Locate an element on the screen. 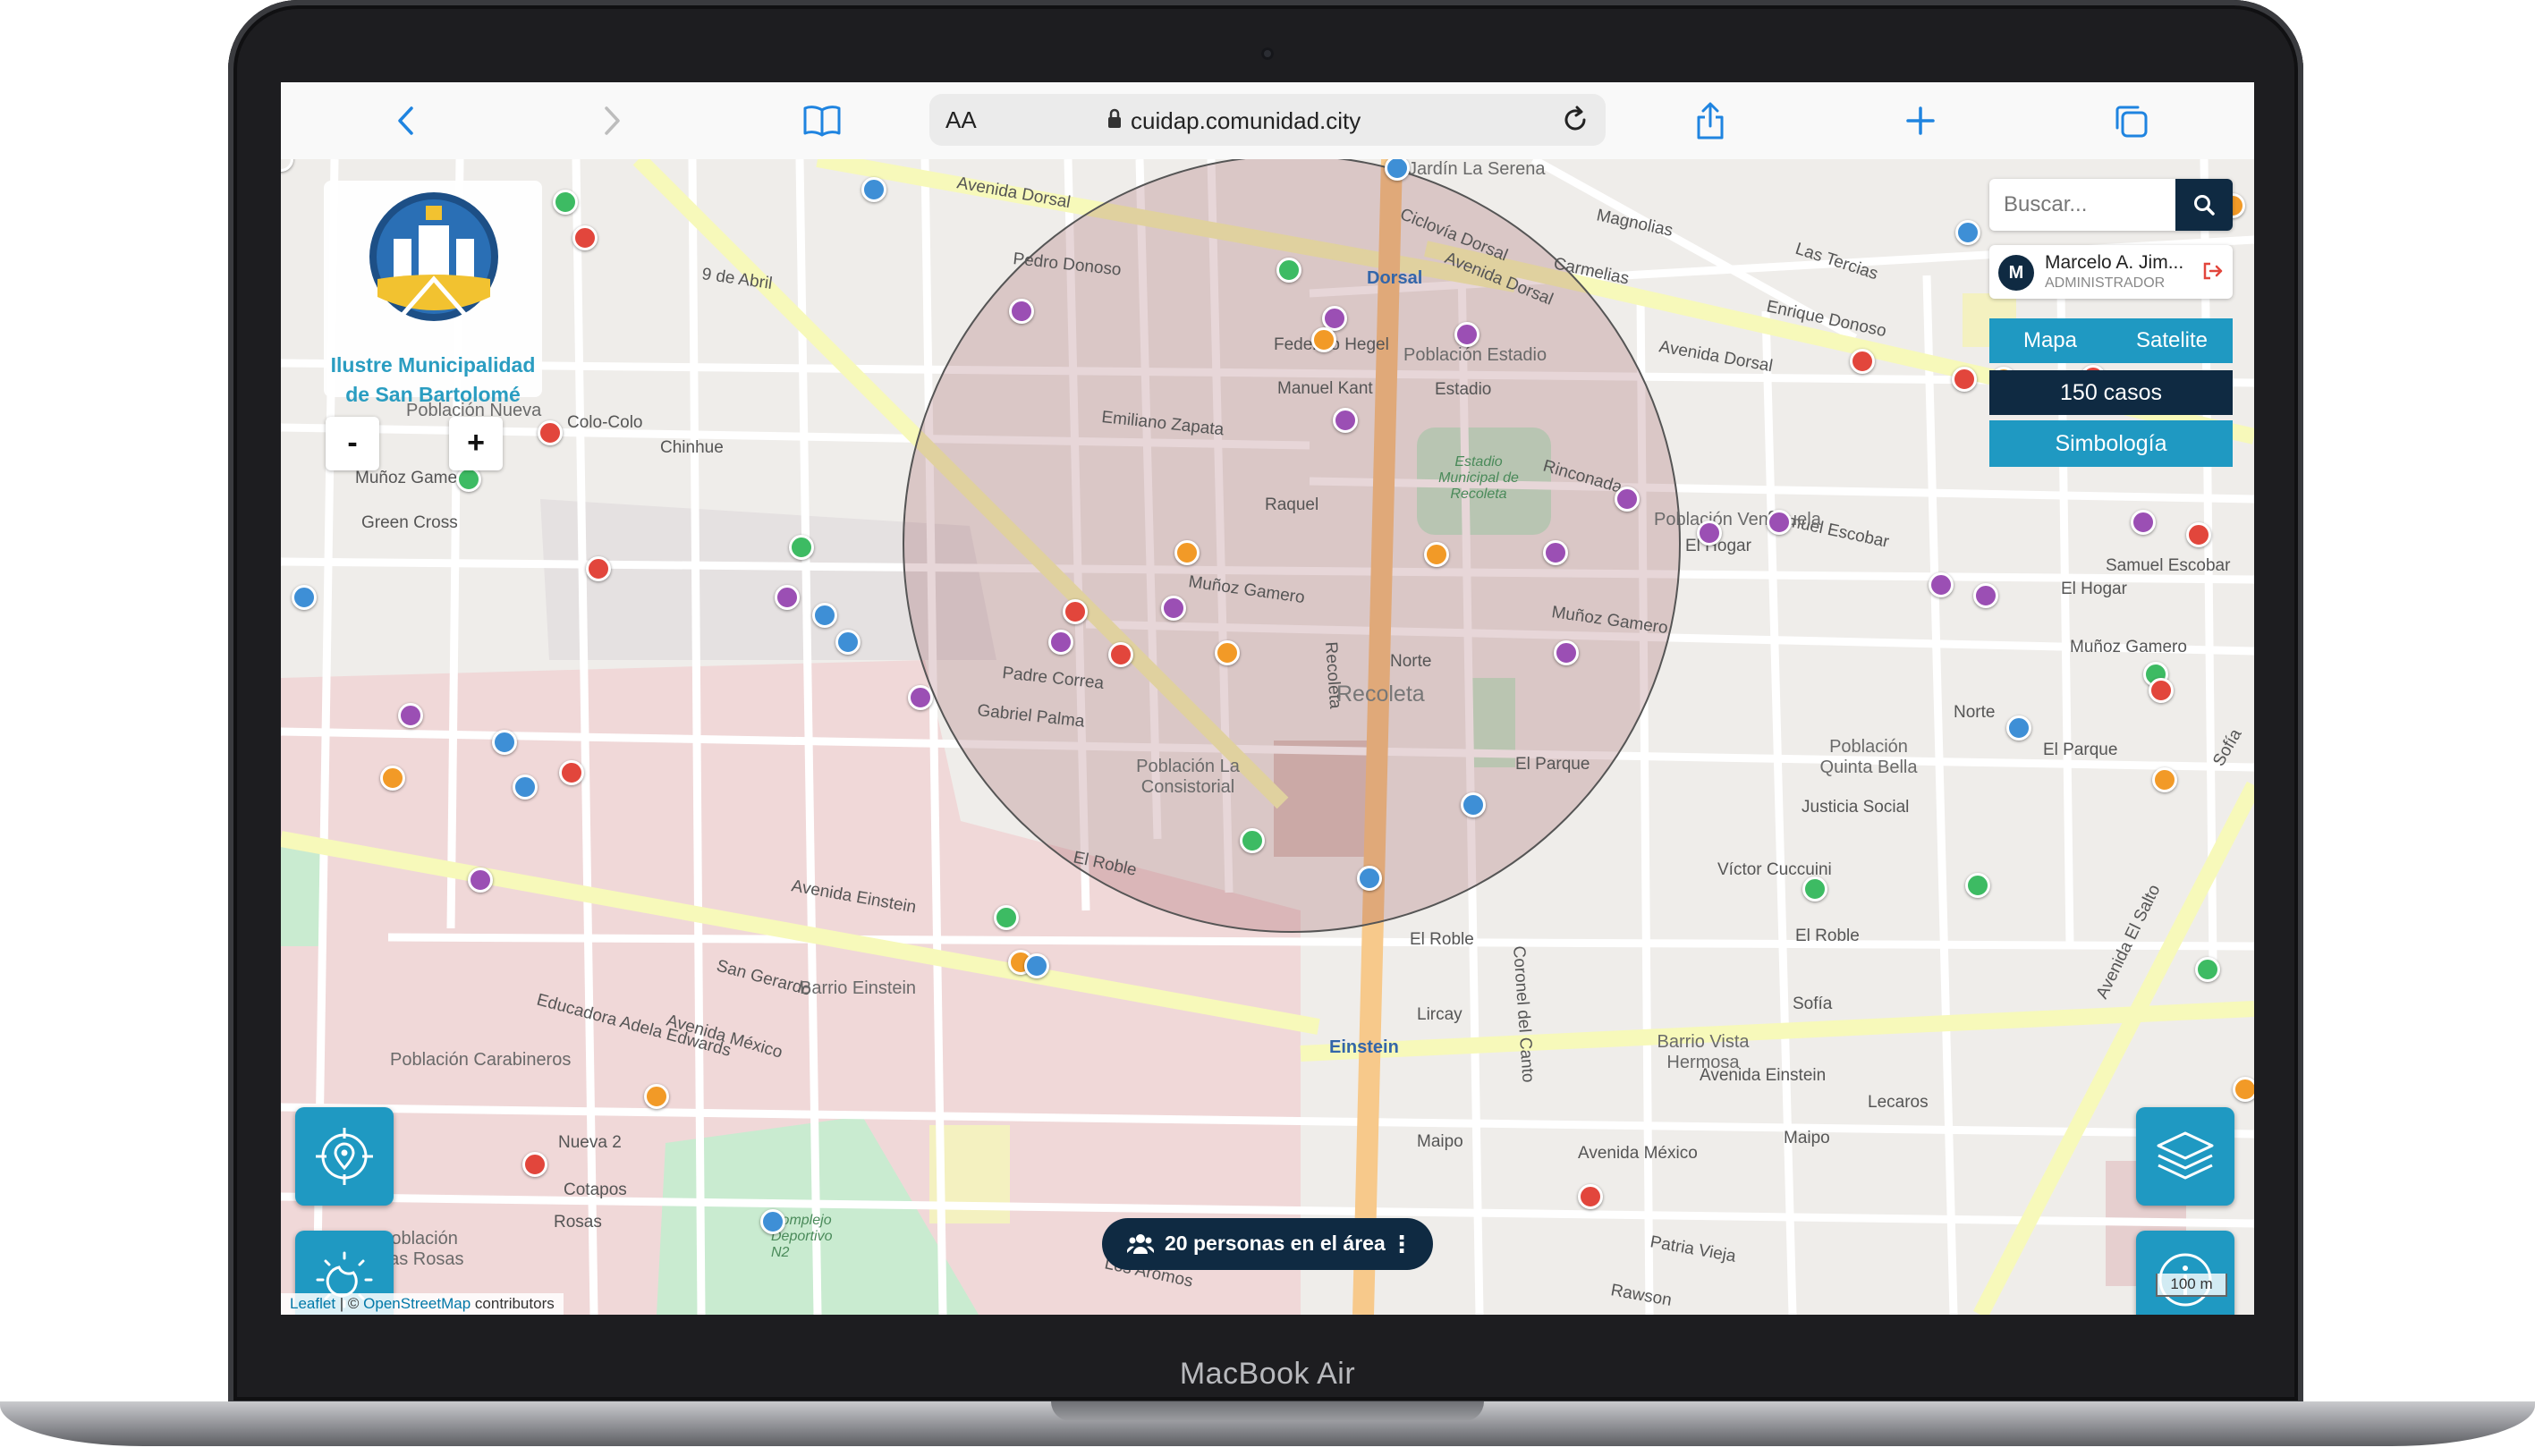 The height and width of the screenshot is (1456, 2535). street-label: Green Cross is located at coordinates (409, 522).